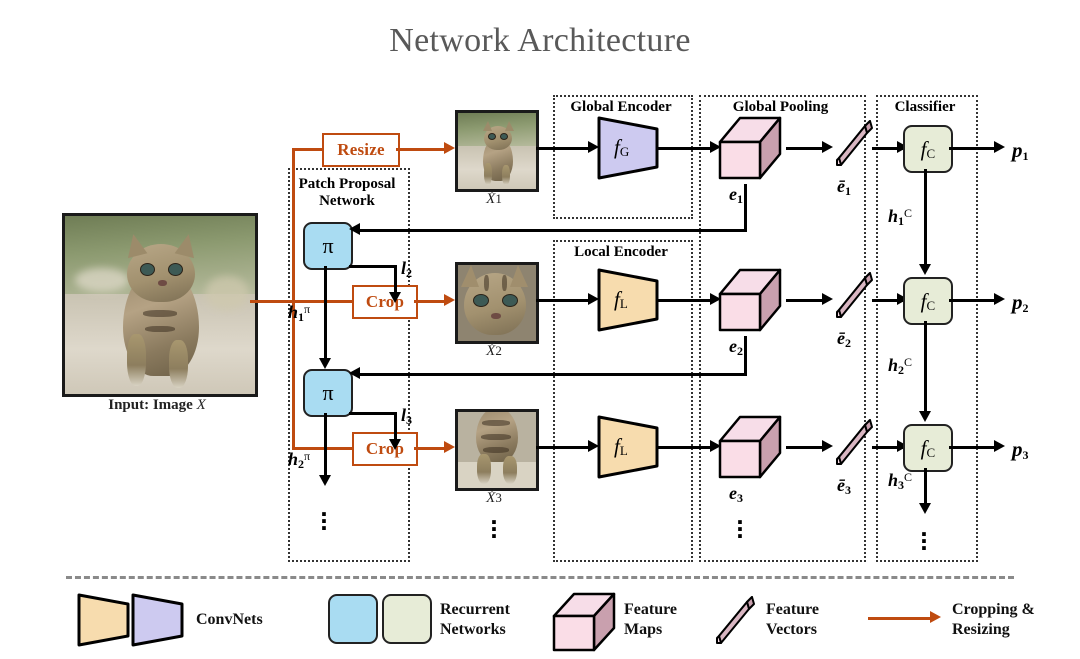  What do you see at coordinates (900, 481) in the screenshot?
I see `classifier-hidden-label-3: h3C` at bounding box center [900, 481].